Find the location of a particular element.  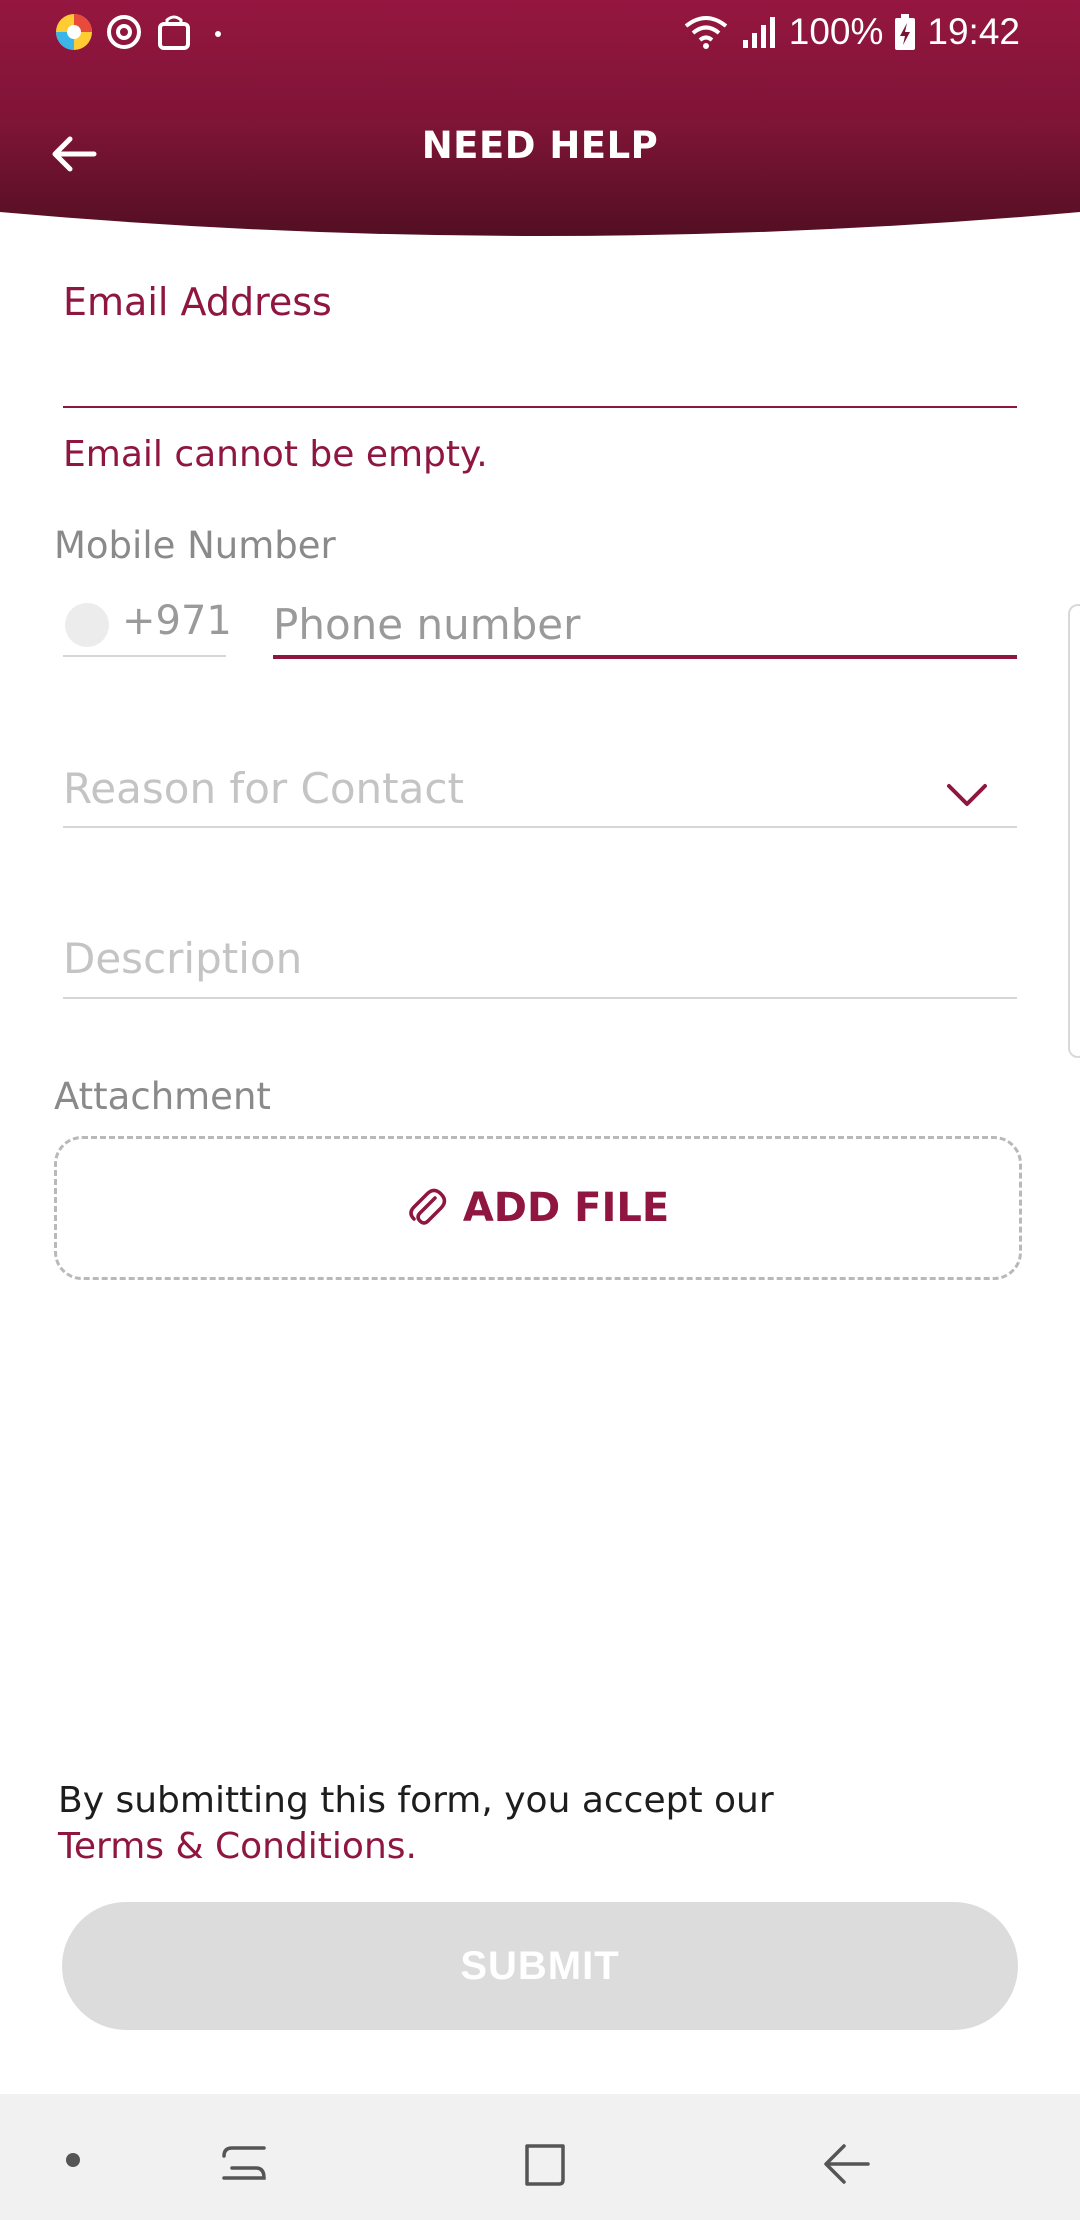

recent-apps-icon is located at coordinates (244, 2164).